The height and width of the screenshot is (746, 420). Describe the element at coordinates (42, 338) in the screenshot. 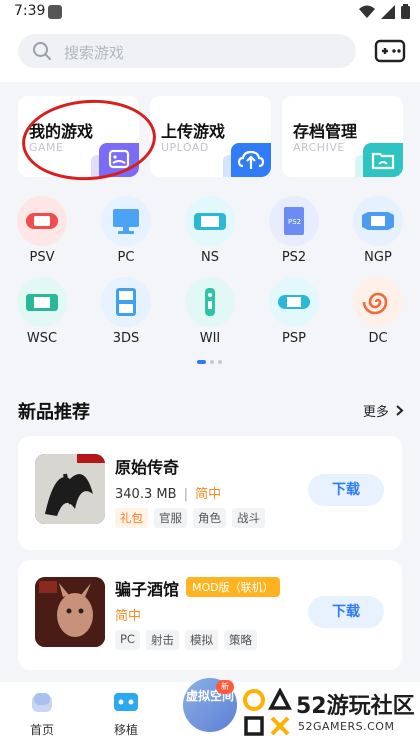

I see `platform-label: WSC` at that location.